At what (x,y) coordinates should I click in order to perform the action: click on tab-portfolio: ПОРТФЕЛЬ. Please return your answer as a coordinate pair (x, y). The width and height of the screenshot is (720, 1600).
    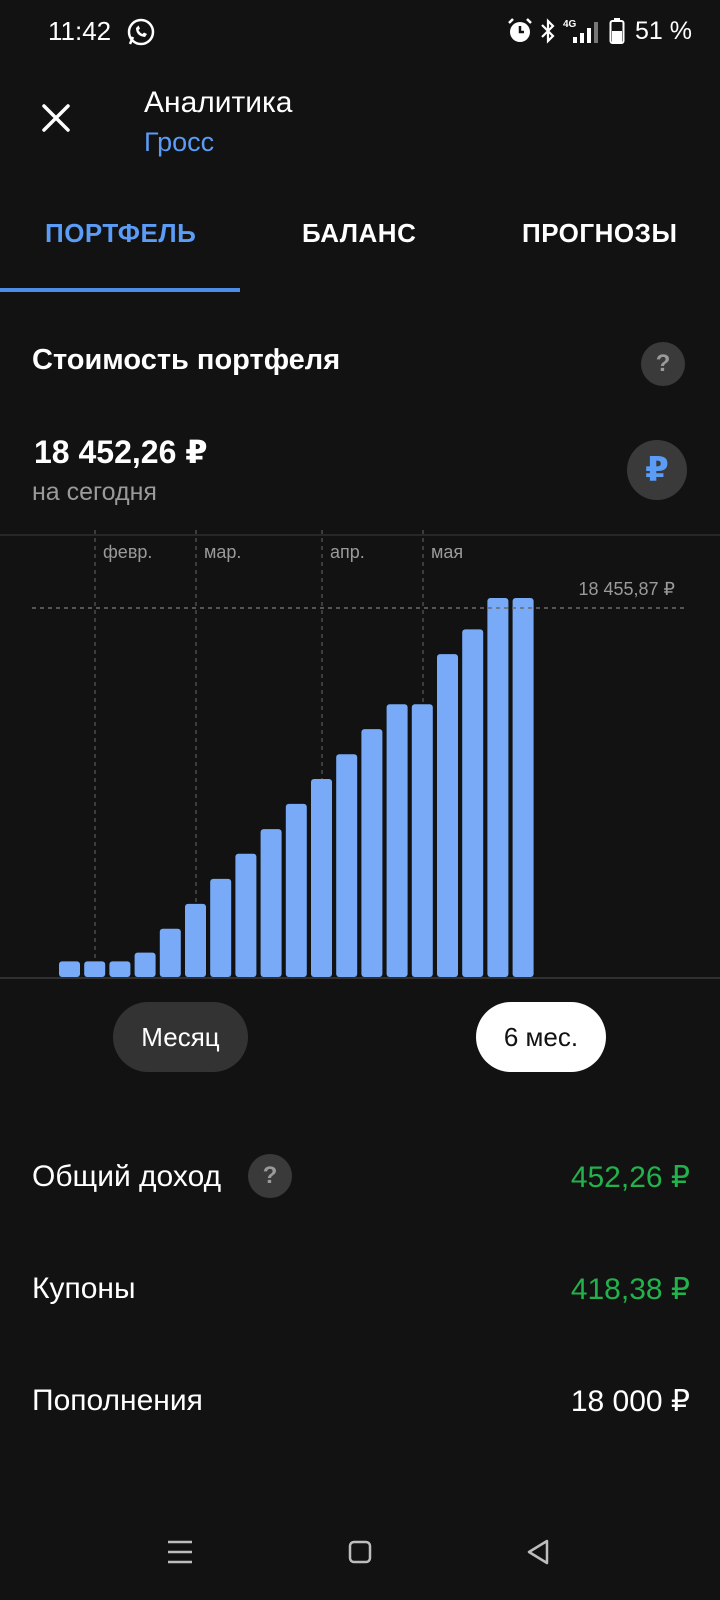
    Looking at the image, I should click on (120, 233).